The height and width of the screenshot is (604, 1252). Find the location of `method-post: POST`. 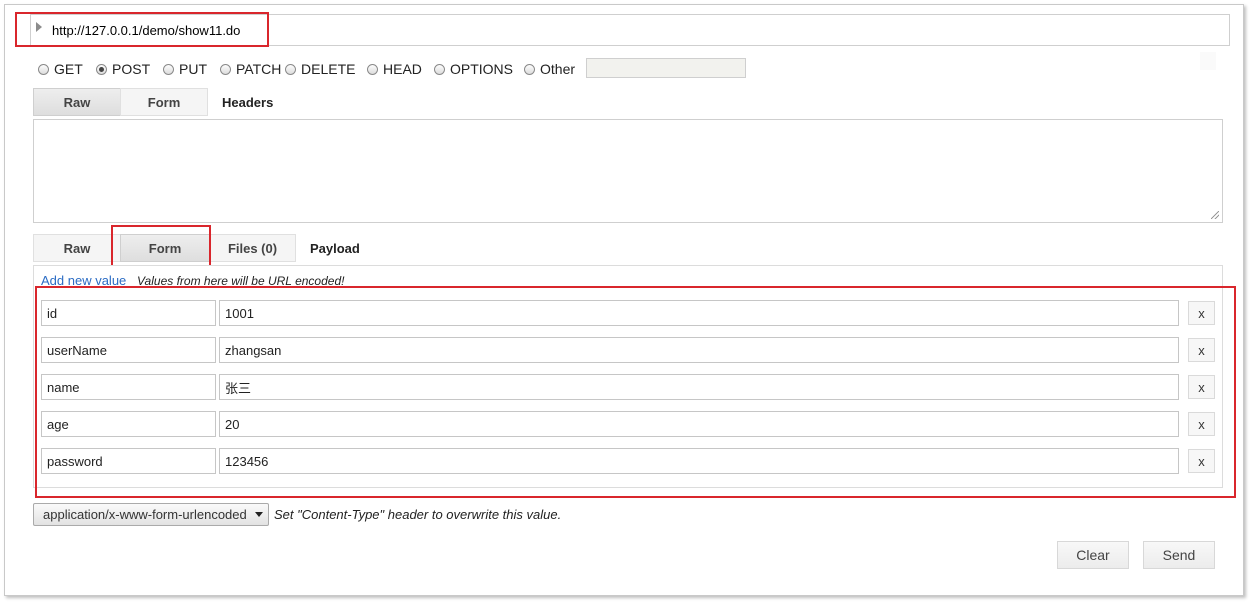

method-post: POST is located at coordinates (123, 69).